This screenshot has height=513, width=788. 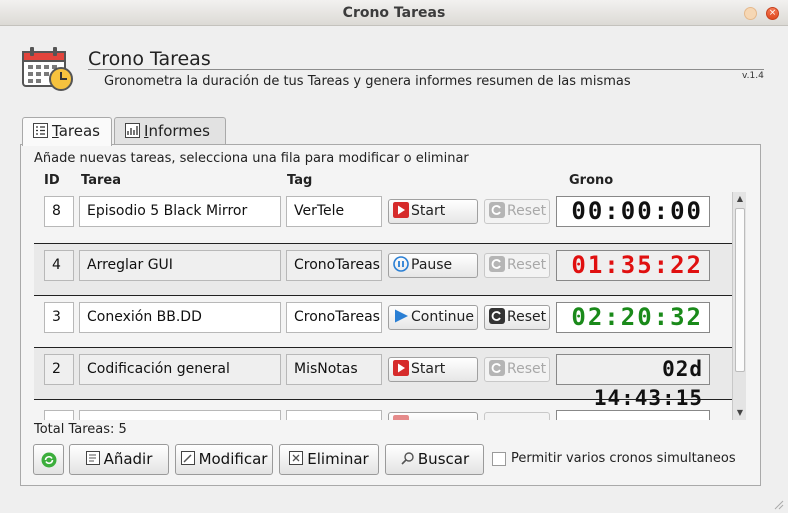 I want to click on window-titlebar: Crono Tareas, so click(x=394, y=13).